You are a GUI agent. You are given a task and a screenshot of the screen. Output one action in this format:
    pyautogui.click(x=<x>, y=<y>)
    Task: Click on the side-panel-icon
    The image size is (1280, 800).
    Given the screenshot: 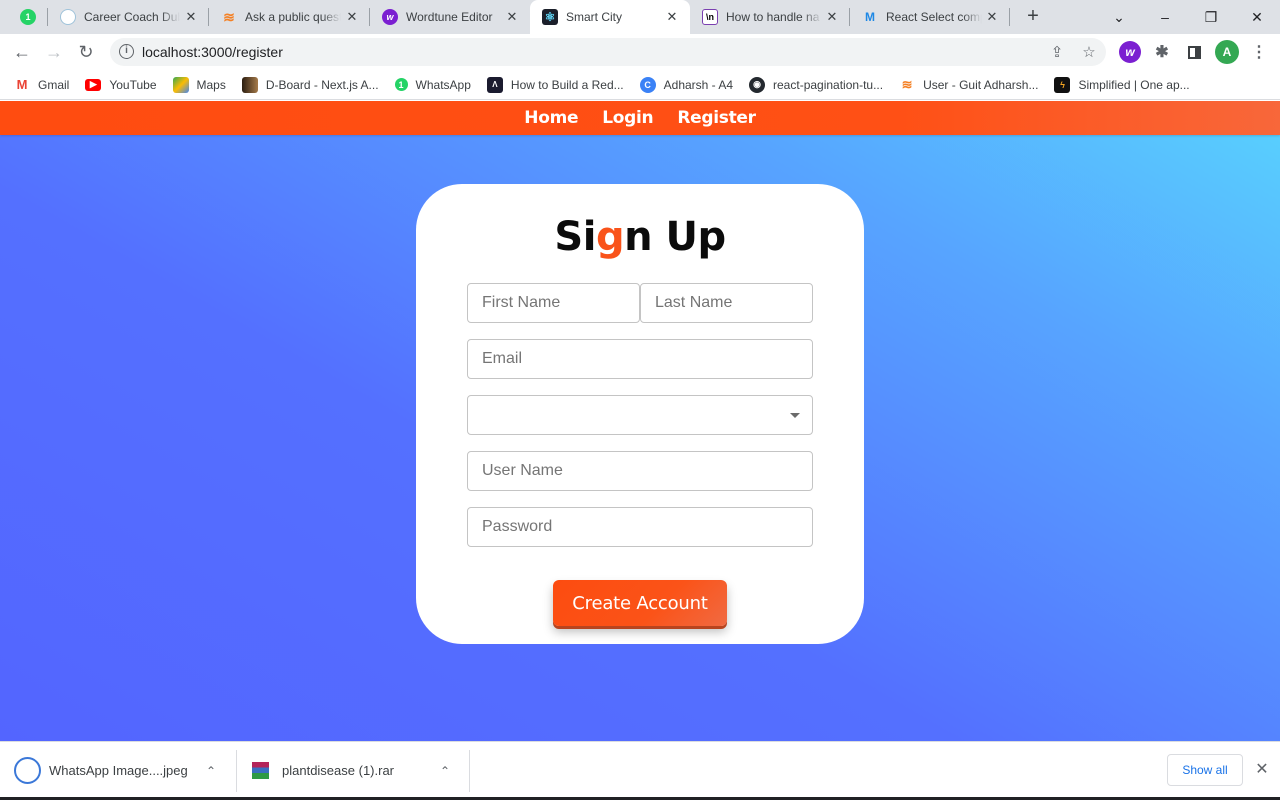 What is the action you would take?
    pyautogui.click(x=1194, y=52)
    